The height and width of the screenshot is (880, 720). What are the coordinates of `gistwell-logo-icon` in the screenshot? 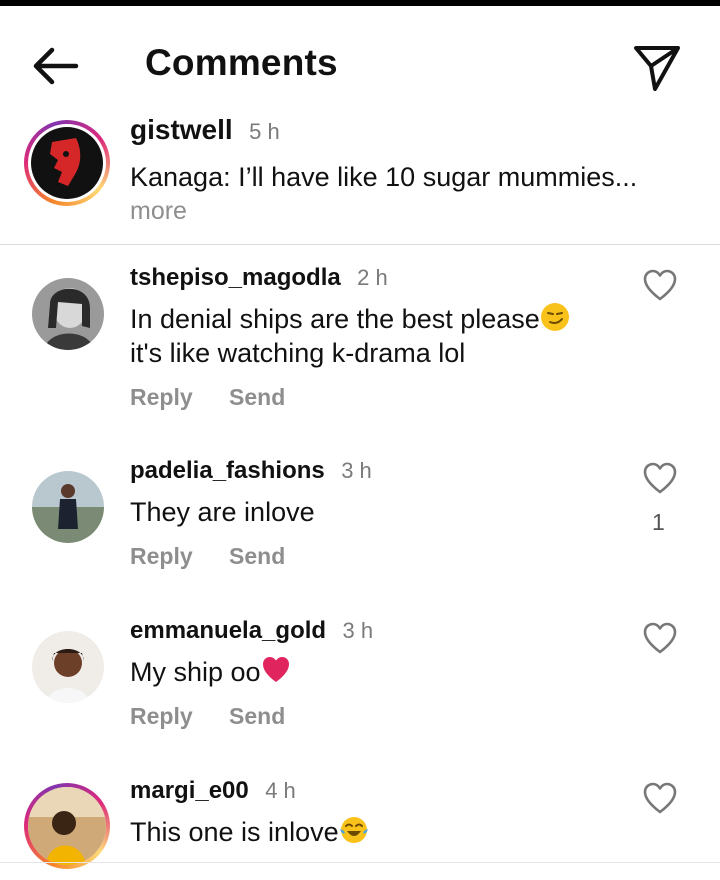 It's located at (67, 163).